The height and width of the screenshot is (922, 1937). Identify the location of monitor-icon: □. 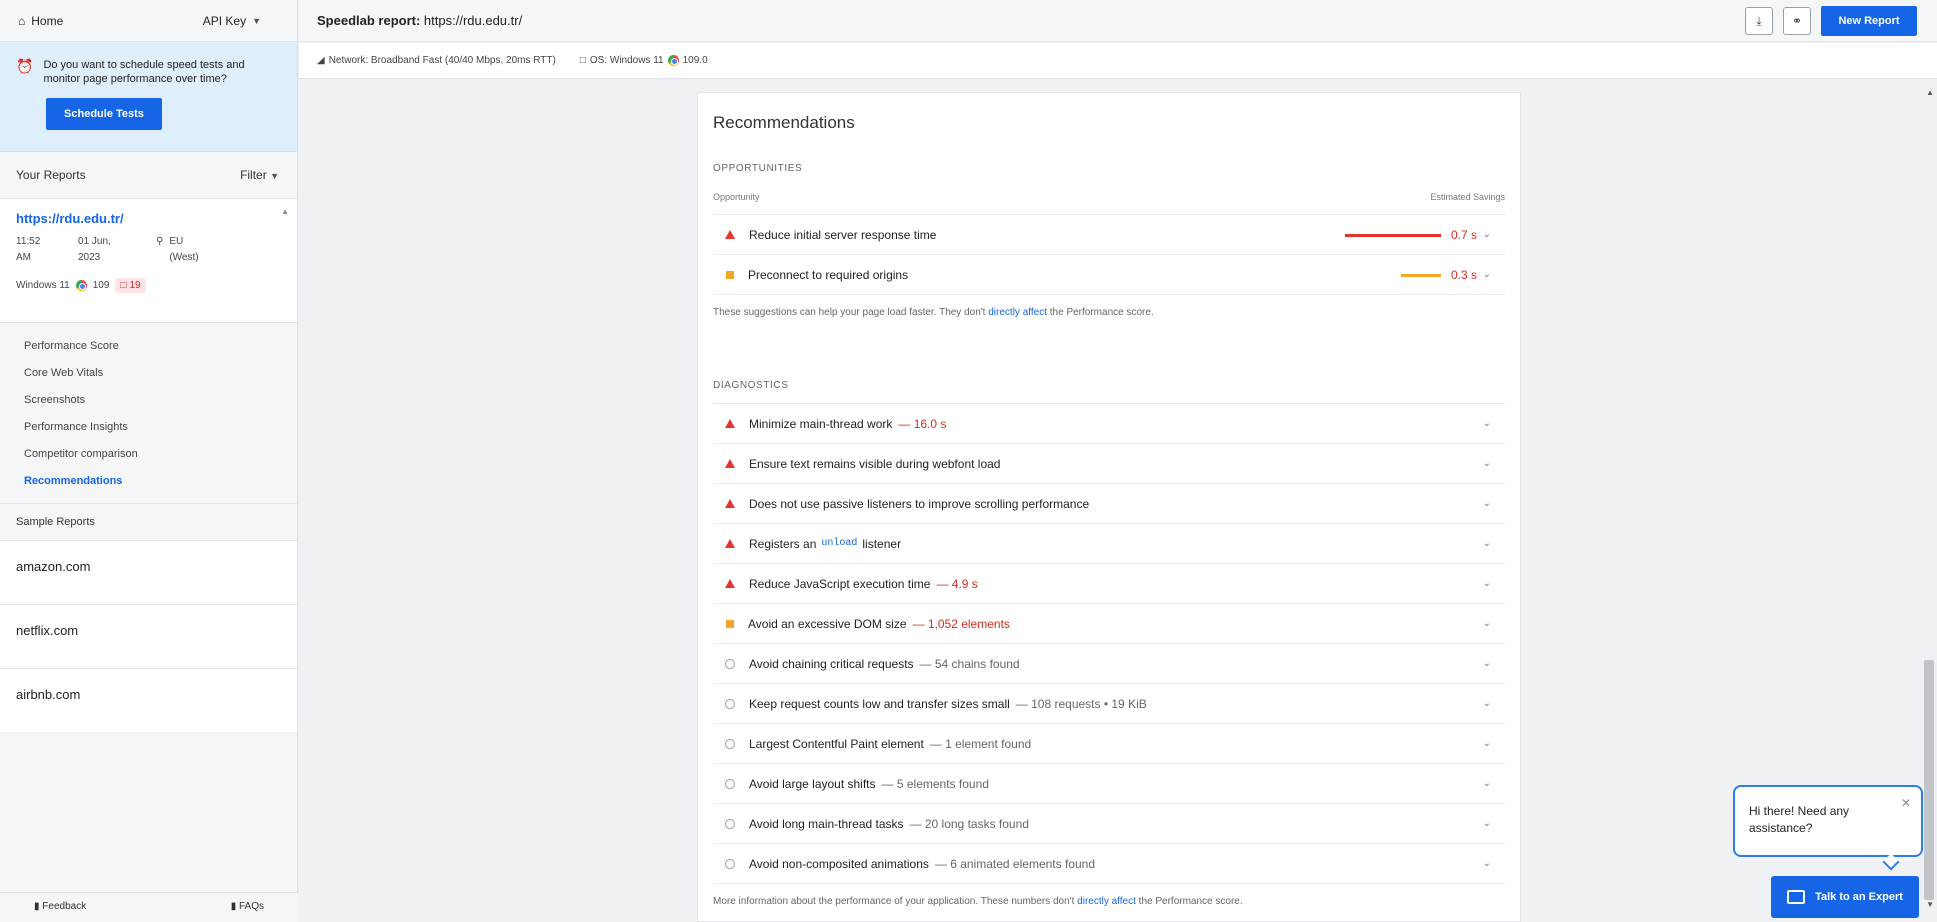
(123, 285).